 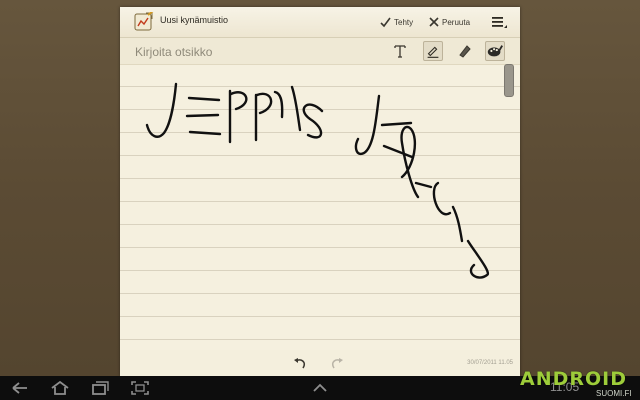 I want to click on palette-icon, so click(x=495, y=51).